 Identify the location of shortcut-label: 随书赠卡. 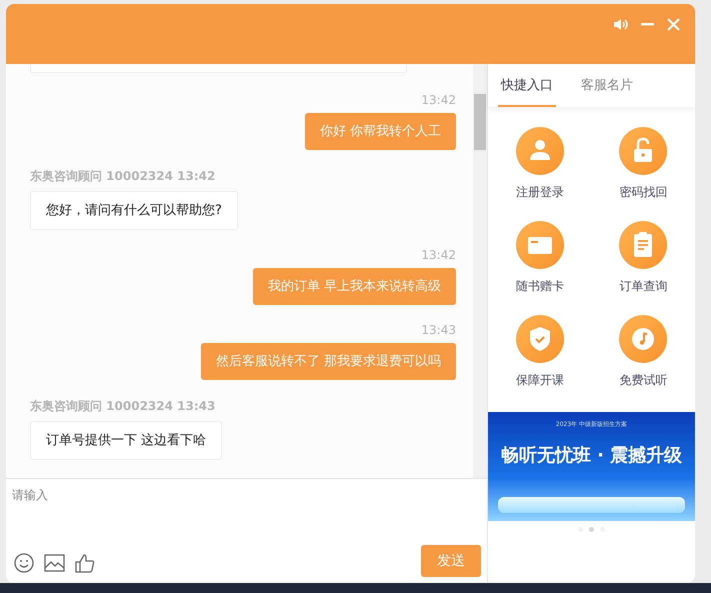
(540, 286).